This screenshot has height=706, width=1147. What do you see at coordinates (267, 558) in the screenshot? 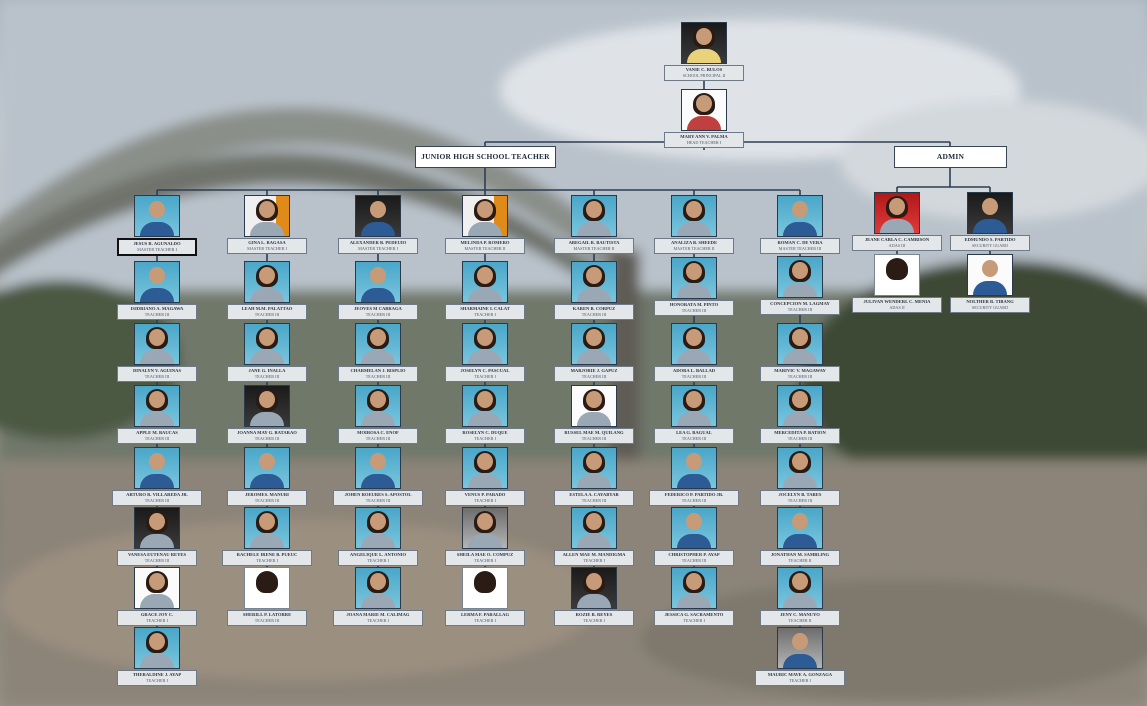
I see `staff-label: RACHELE IRENE B. PUEUC TEACHER I` at bounding box center [267, 558].